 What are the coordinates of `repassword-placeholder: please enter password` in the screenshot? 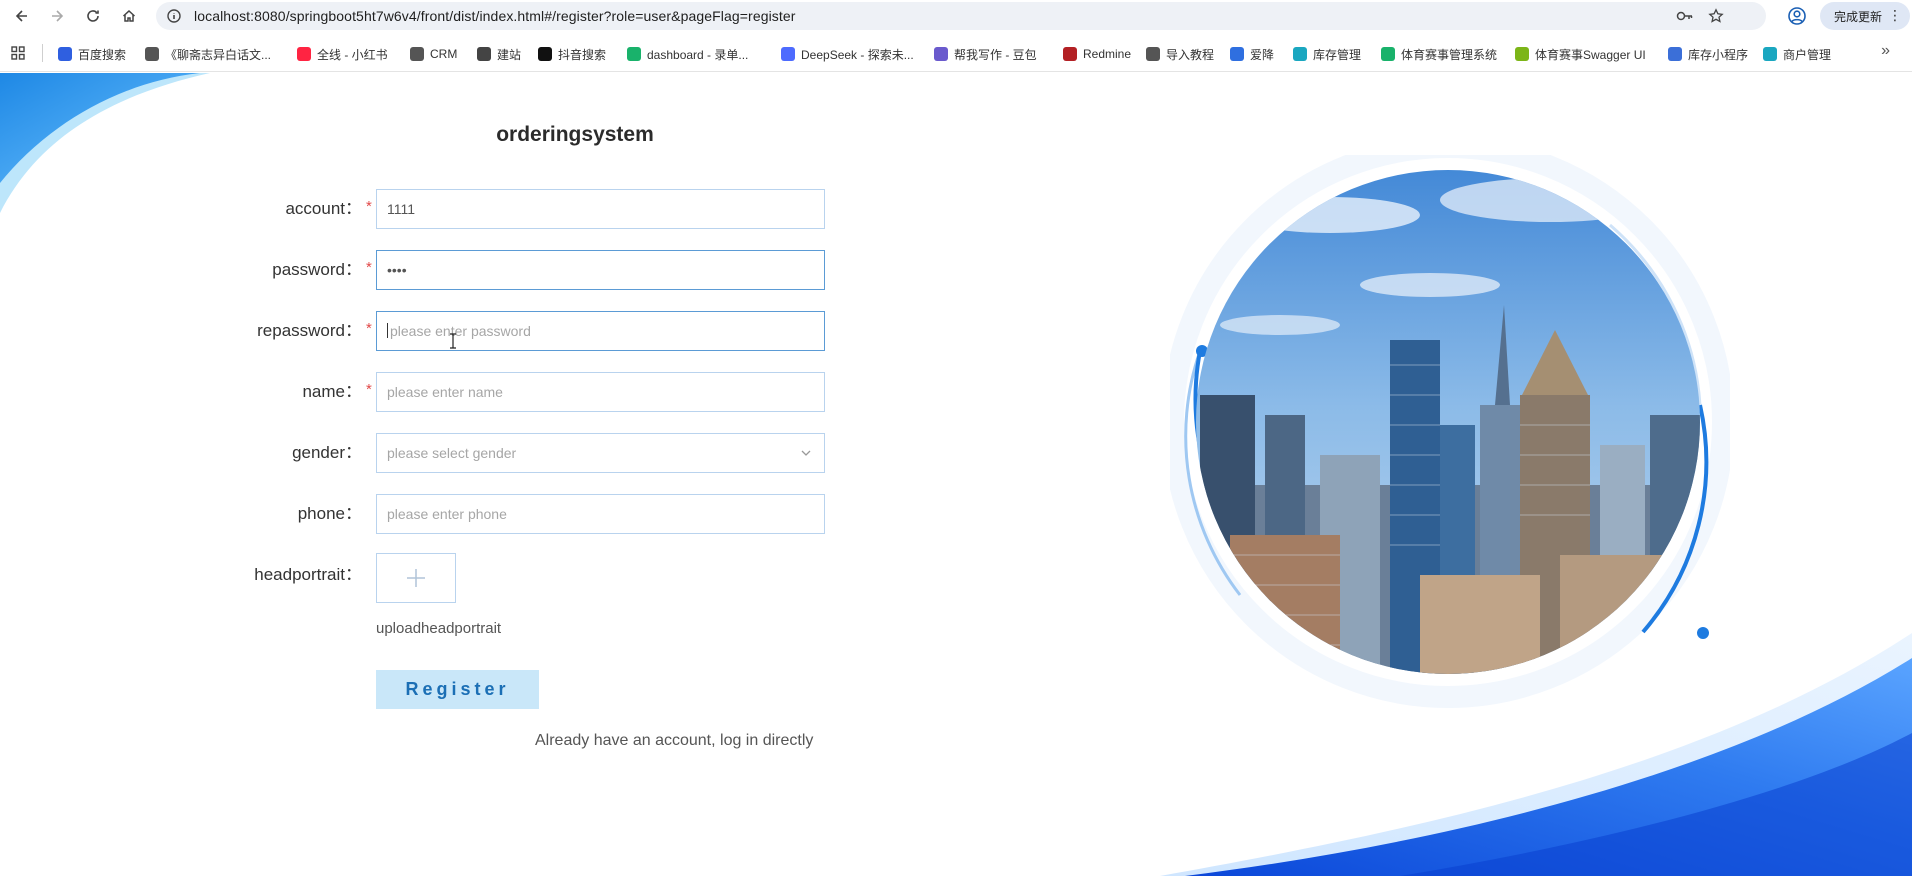 It's located at (460, 331).